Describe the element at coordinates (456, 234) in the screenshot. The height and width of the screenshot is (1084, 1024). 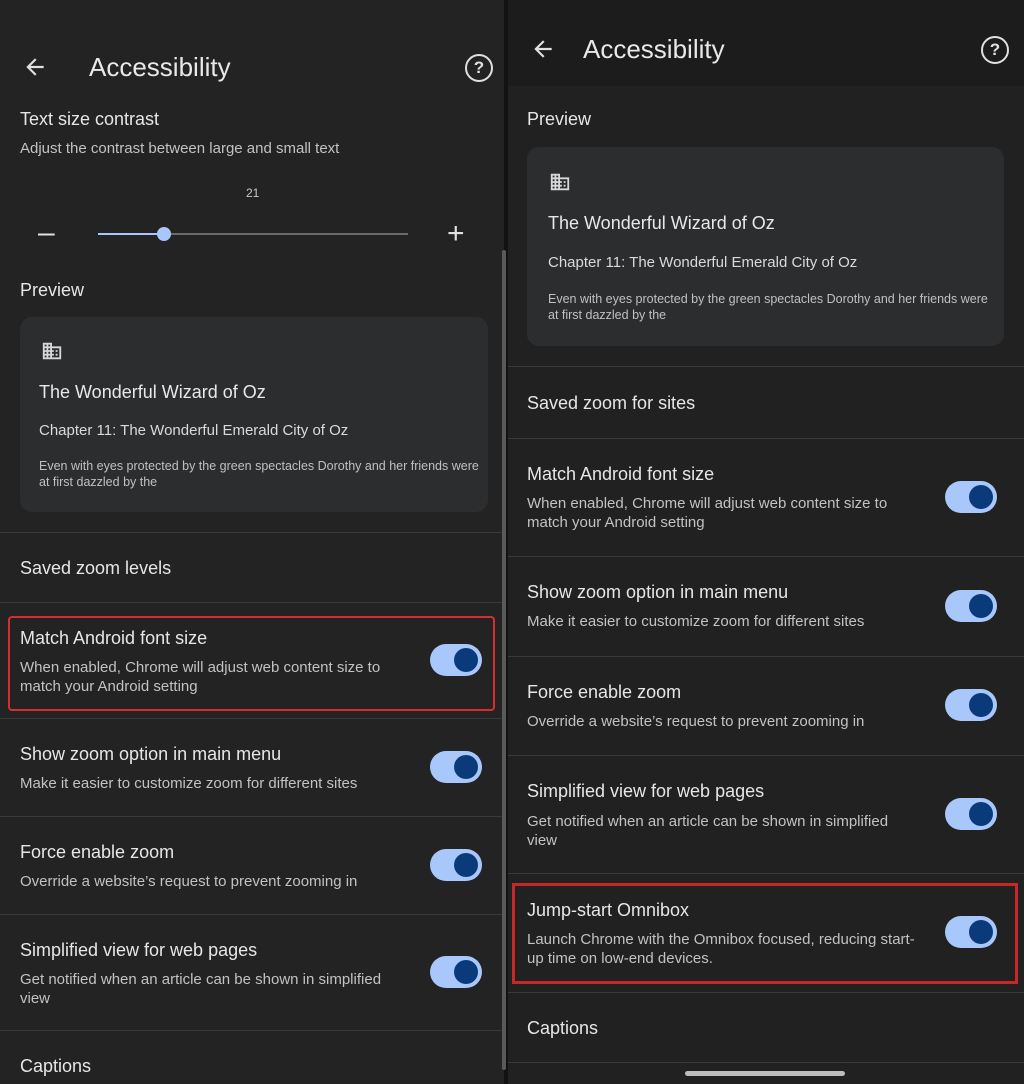
I see `increase-button: +` at that location.